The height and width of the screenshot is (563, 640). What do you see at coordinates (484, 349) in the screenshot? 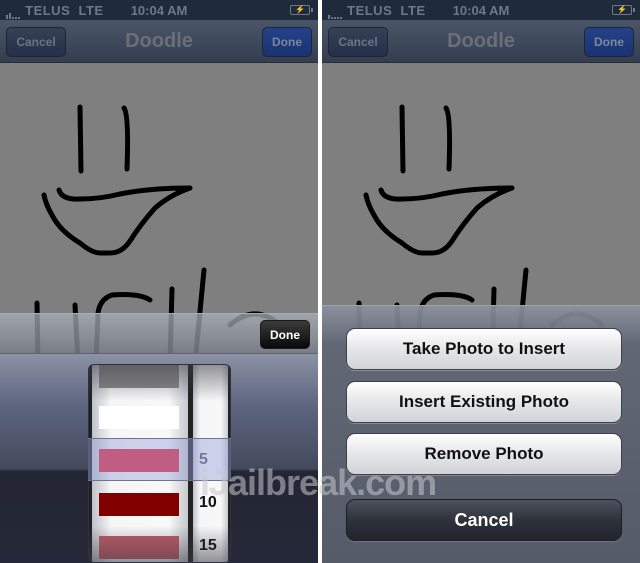
I see `take-photo-button: Take Photo to Insert` at bounding box center [484, 349].